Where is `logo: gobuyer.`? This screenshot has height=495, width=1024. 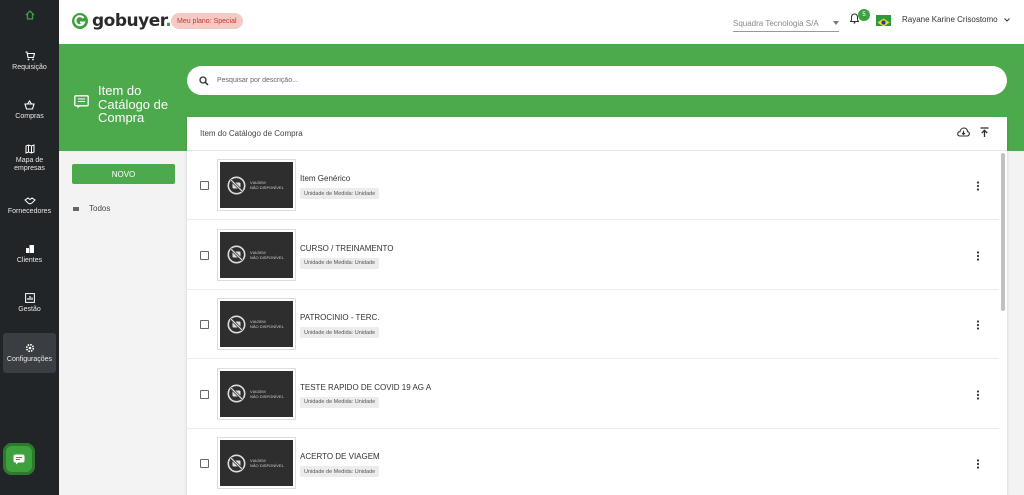
logo: gobuyer. is located at coordinates (121, 21).